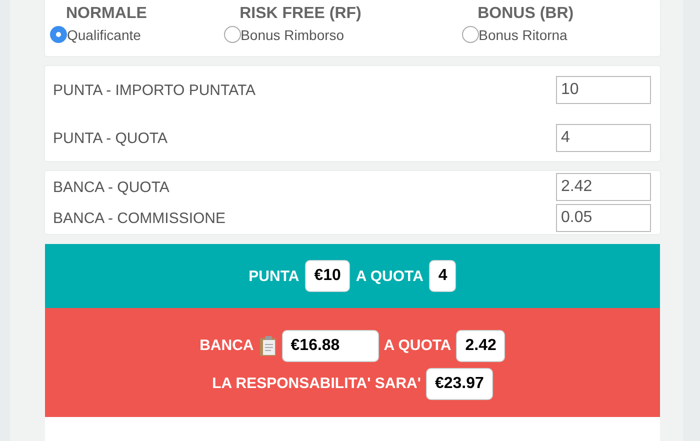 This screenshot has height=441, width=700. I want to click on liability-amount: €23.97, so click(459, 384).